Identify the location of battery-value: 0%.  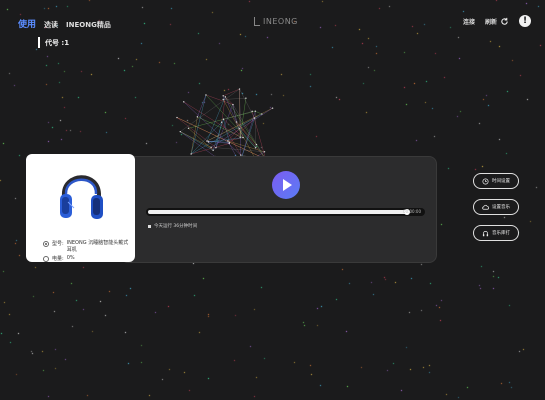
(70, 258).